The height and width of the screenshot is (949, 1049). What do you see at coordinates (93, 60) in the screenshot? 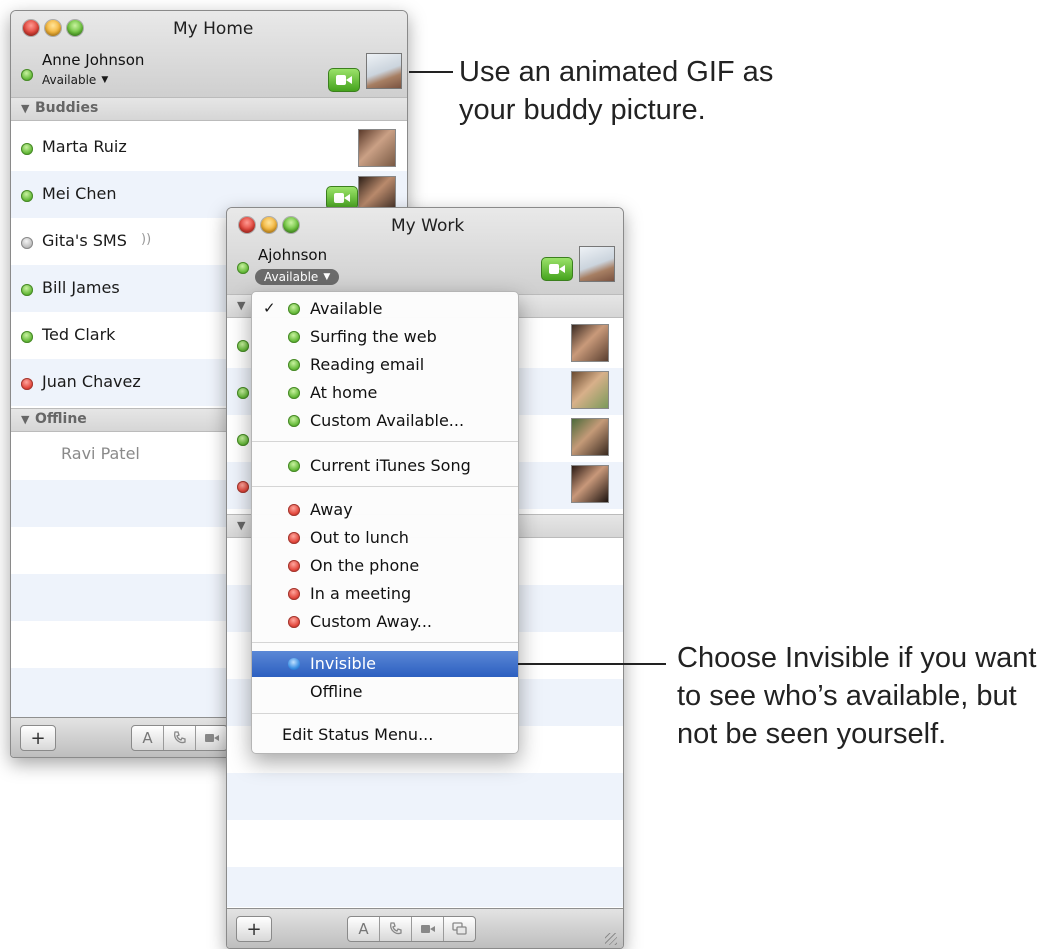
I see `home-user-name: Anne Johnson` at bounding box center [93, 60].